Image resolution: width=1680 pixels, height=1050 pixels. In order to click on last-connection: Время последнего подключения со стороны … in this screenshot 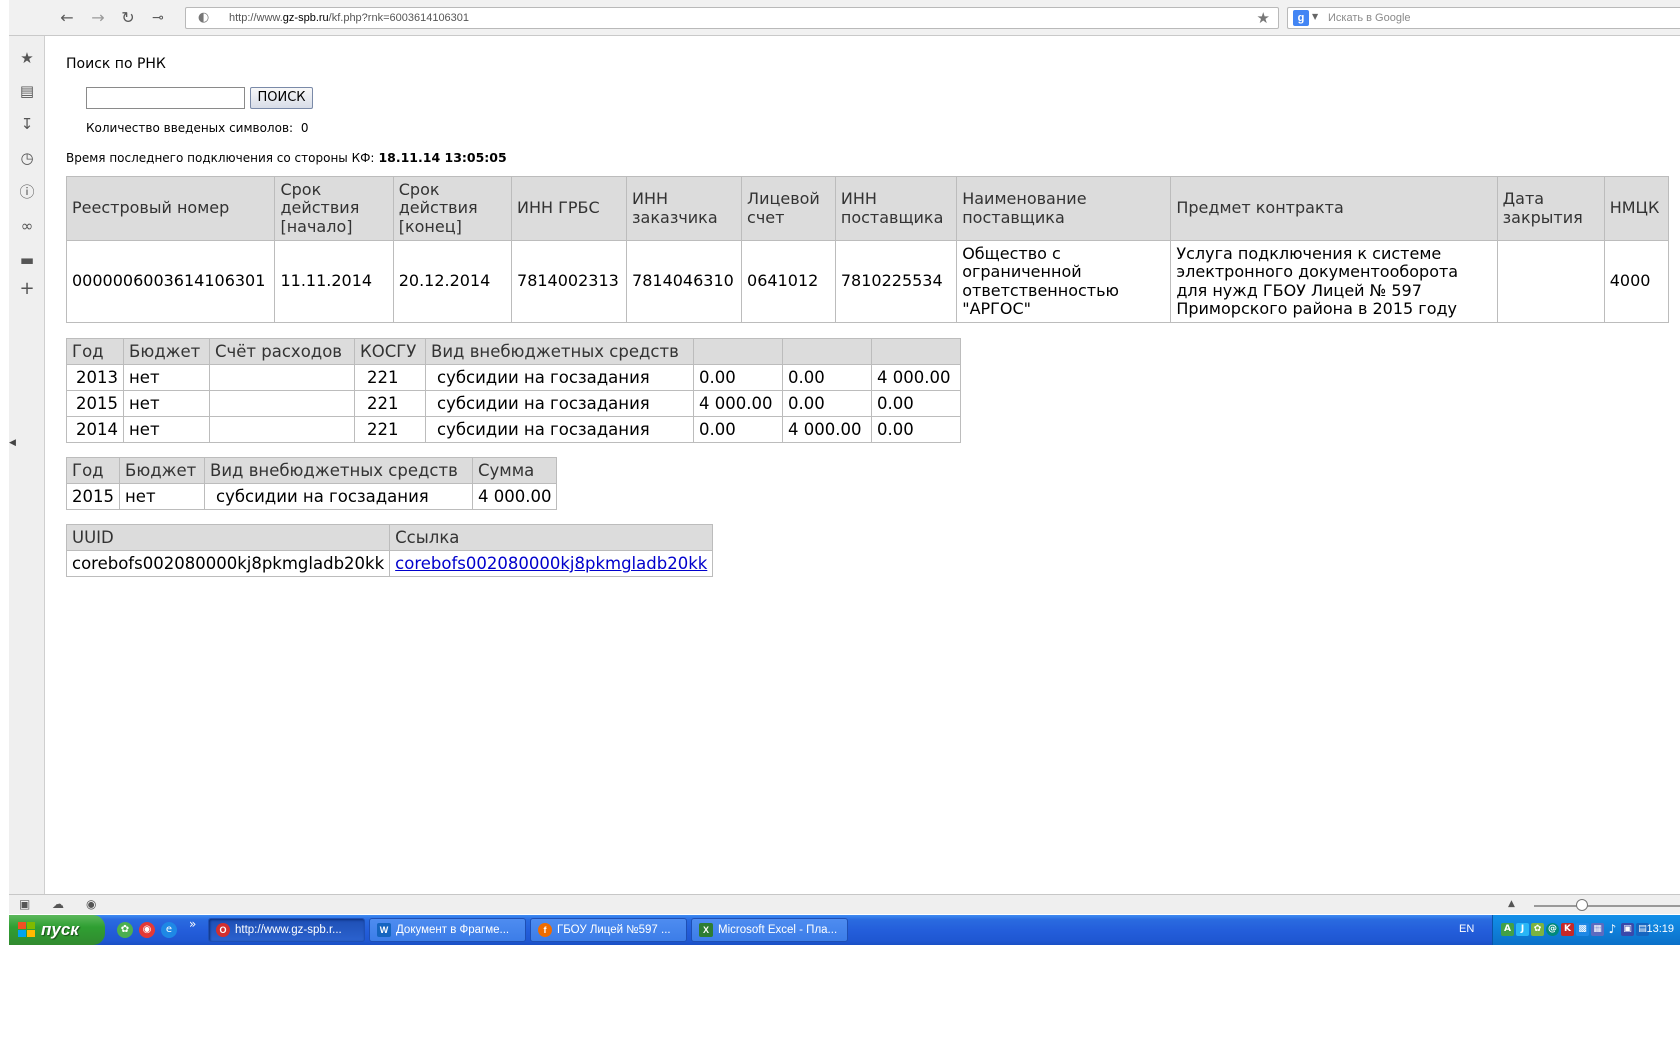, I will do `click(286, 157)`.